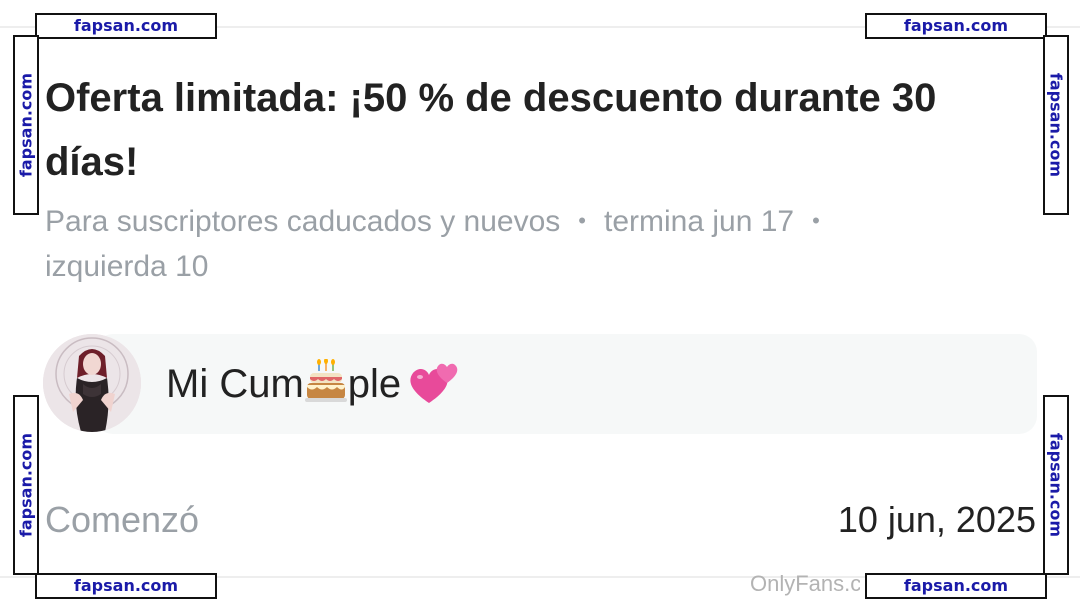  What do you see at coordinates (126, 26) in the screenshot?
I see `watermark-top-left: fapsan.com` at bounding box center [126, 26].